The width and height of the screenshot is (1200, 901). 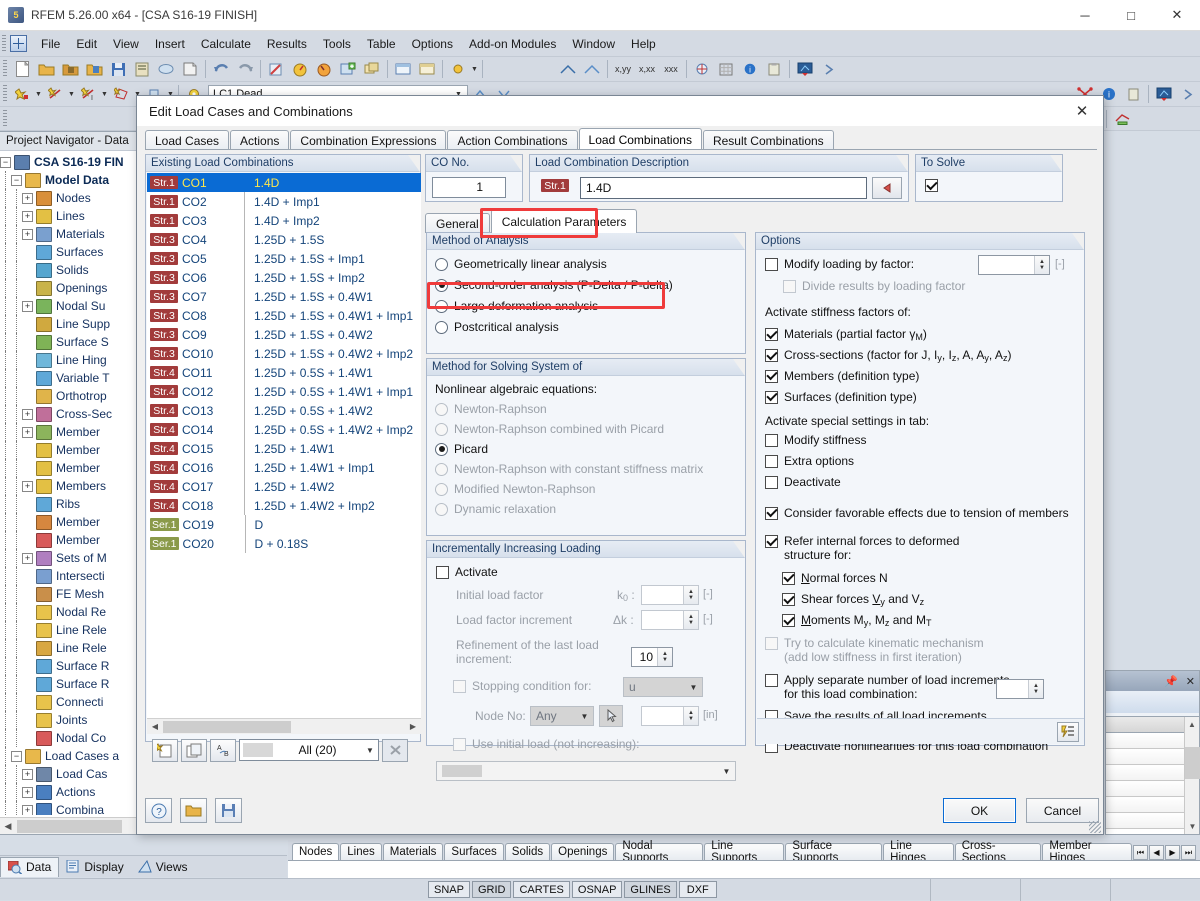 I want to click on table-tab-cross-sections: Cross-Sections, so click(x=998, y=852).